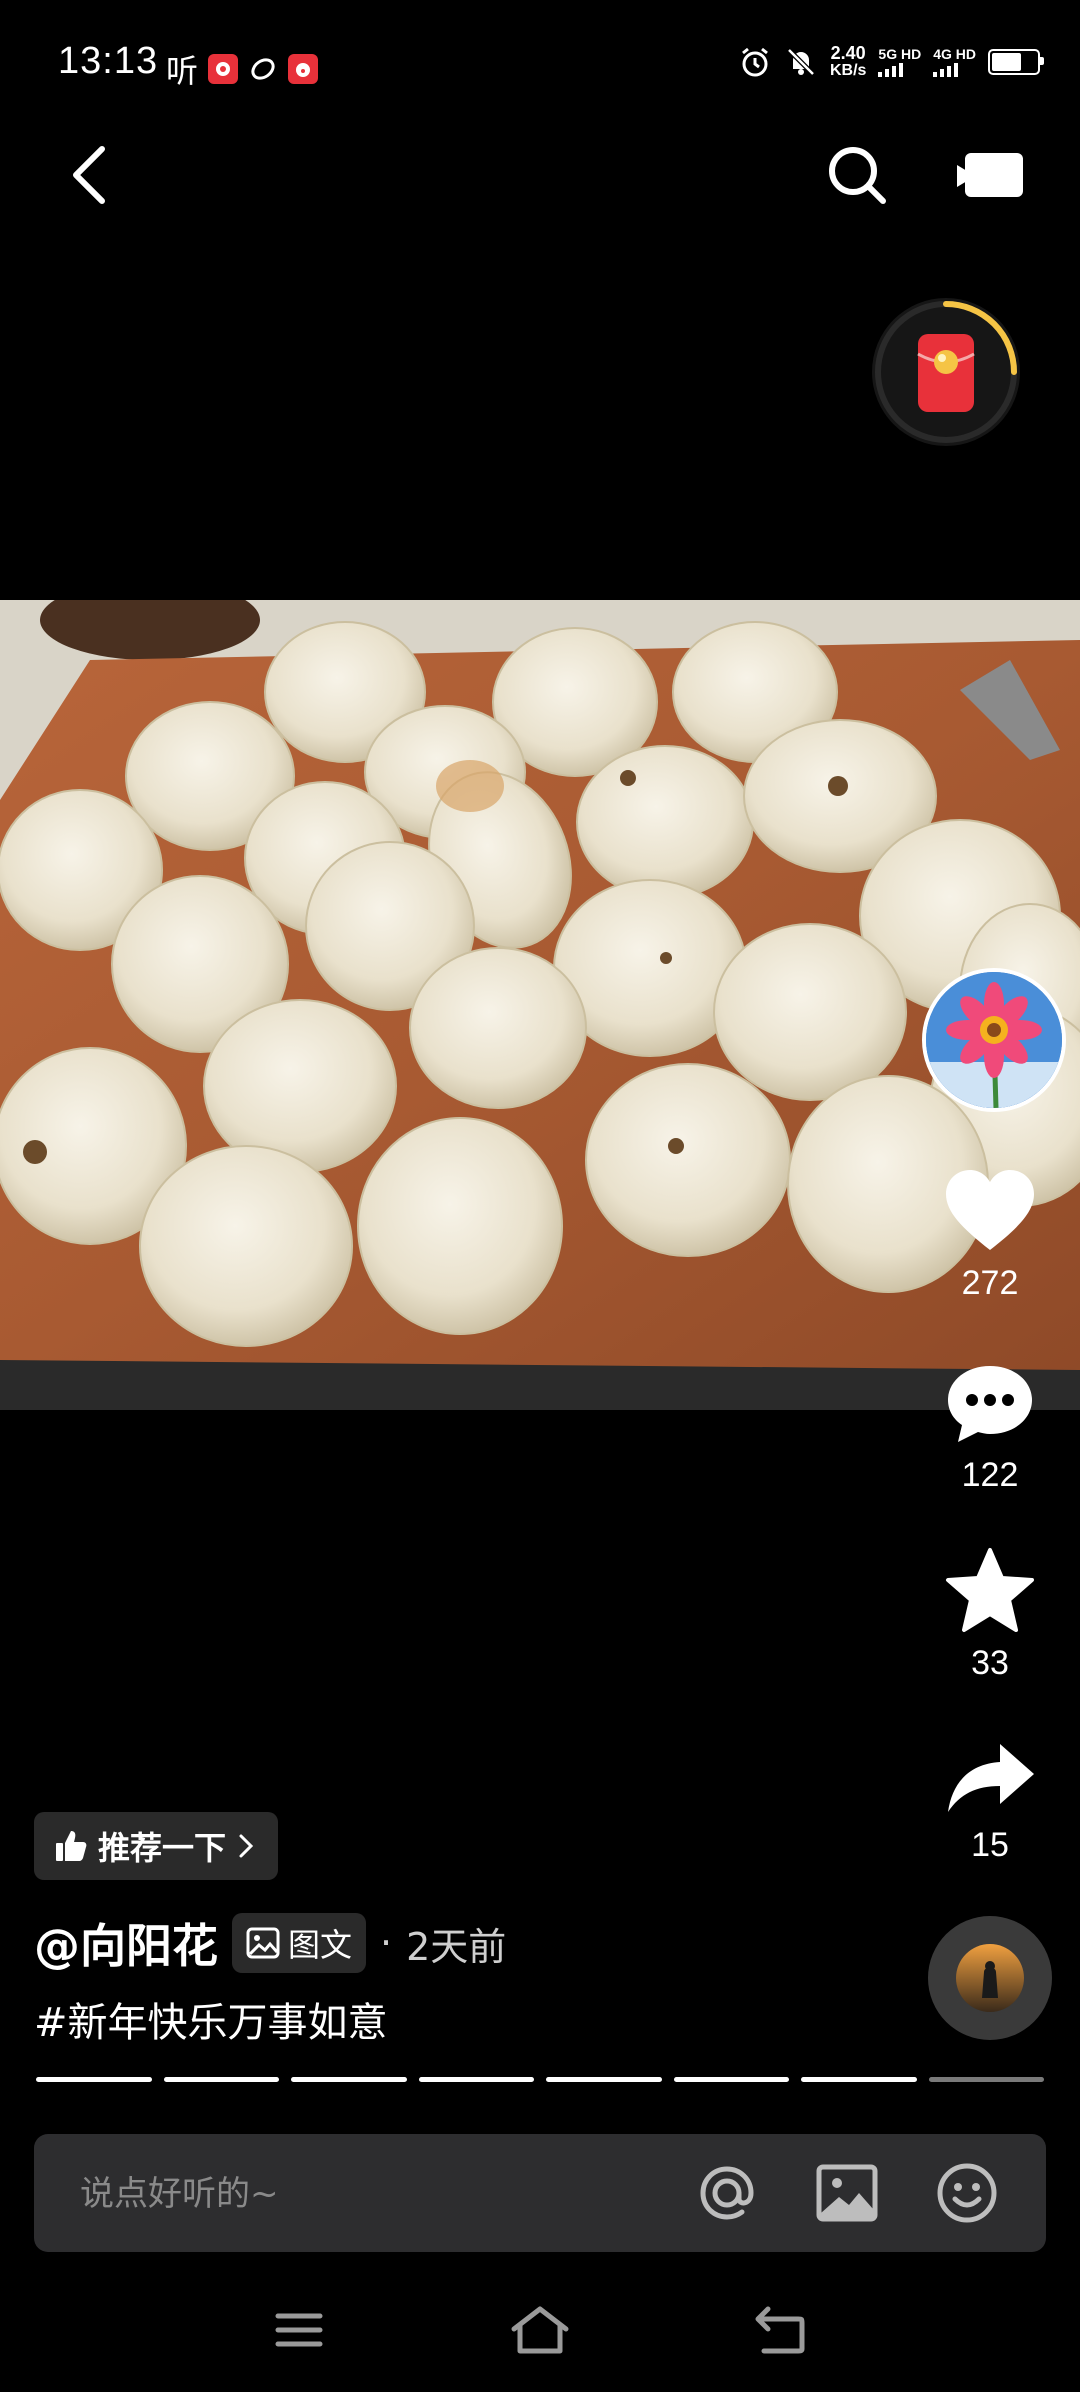 This screenshot has width=1080, height=2392. I want to click on favorite-count: 33, so click(990, 1663).